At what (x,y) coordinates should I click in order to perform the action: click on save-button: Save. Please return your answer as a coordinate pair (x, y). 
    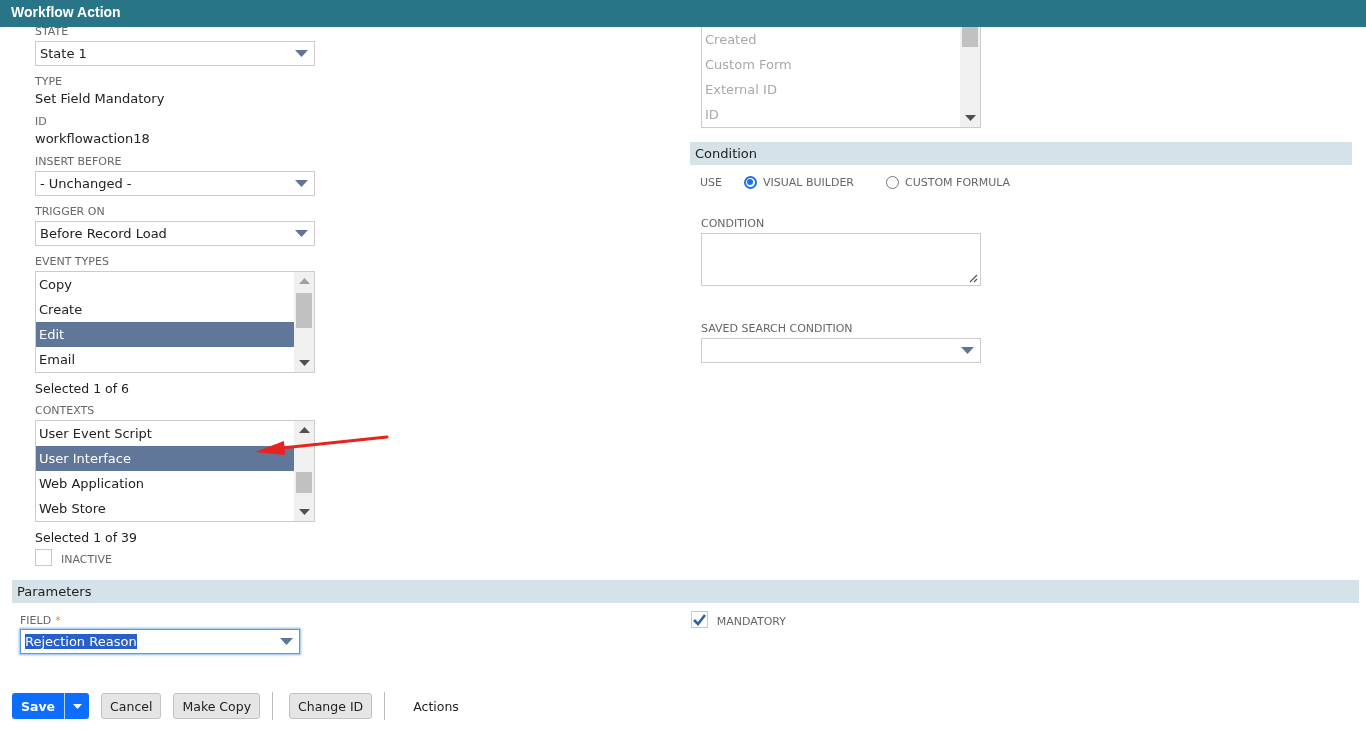
    Looking at the image, I should click on (38, 706).